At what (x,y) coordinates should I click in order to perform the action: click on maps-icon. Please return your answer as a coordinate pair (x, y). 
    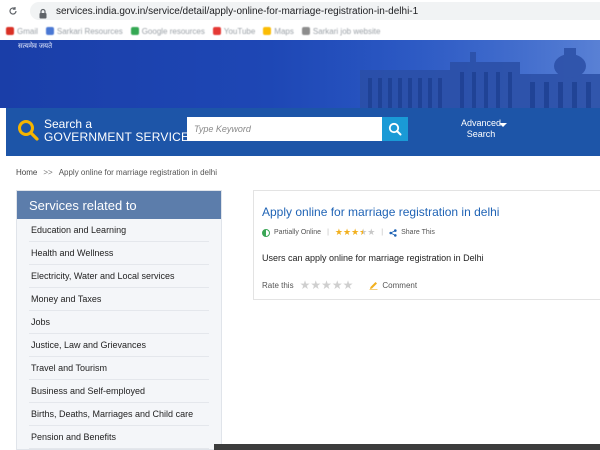
    Looking at the image, I should click on (267, 31).